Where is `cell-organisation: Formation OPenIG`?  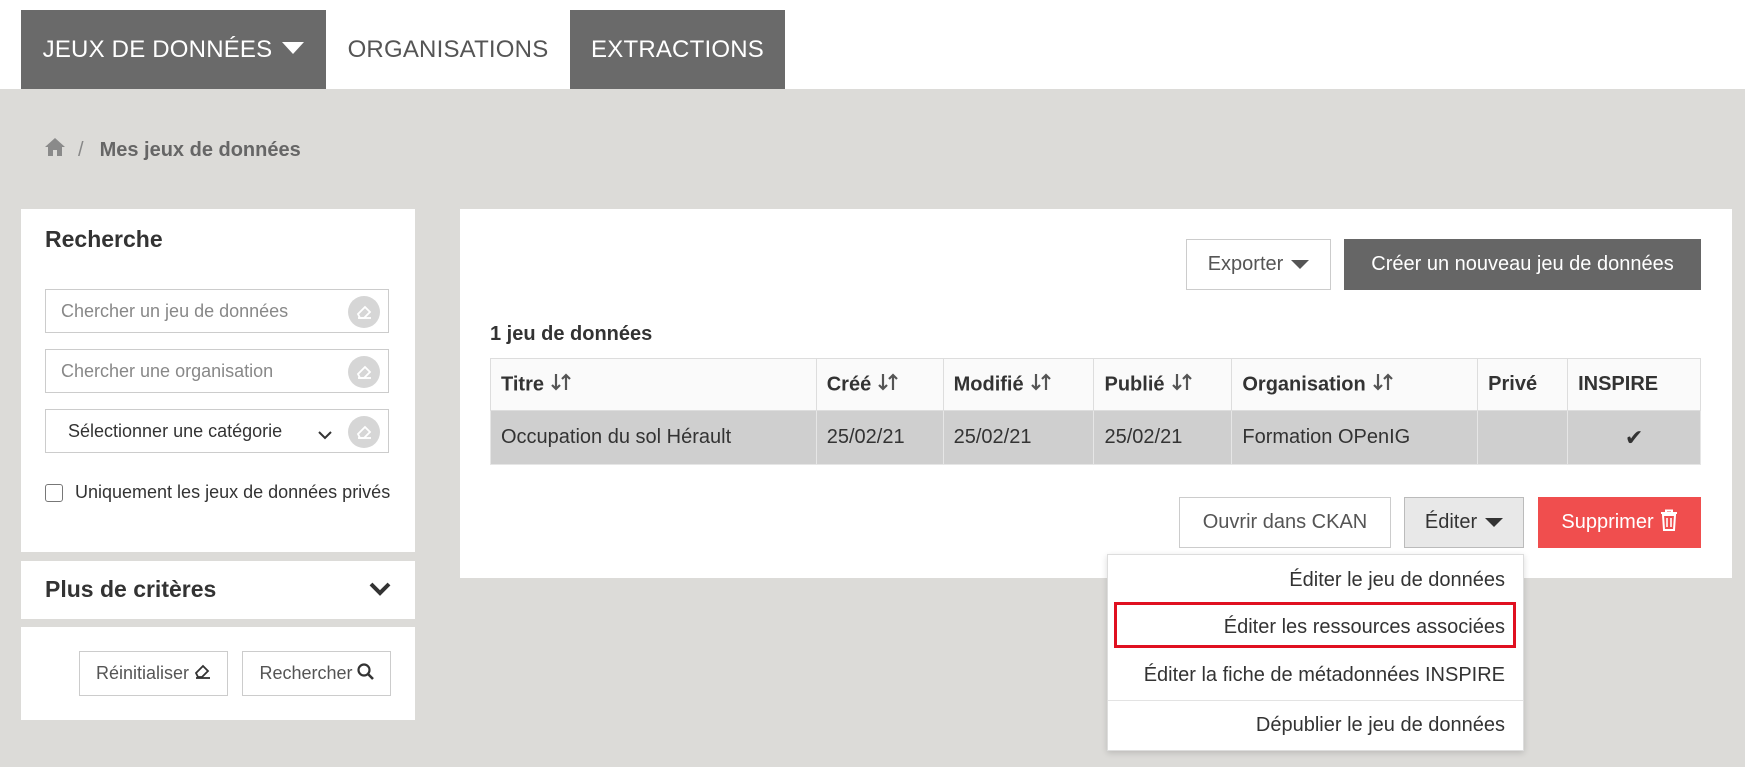
cell-organisation: Formation OPenIG is located at coordinates (1355, 437).